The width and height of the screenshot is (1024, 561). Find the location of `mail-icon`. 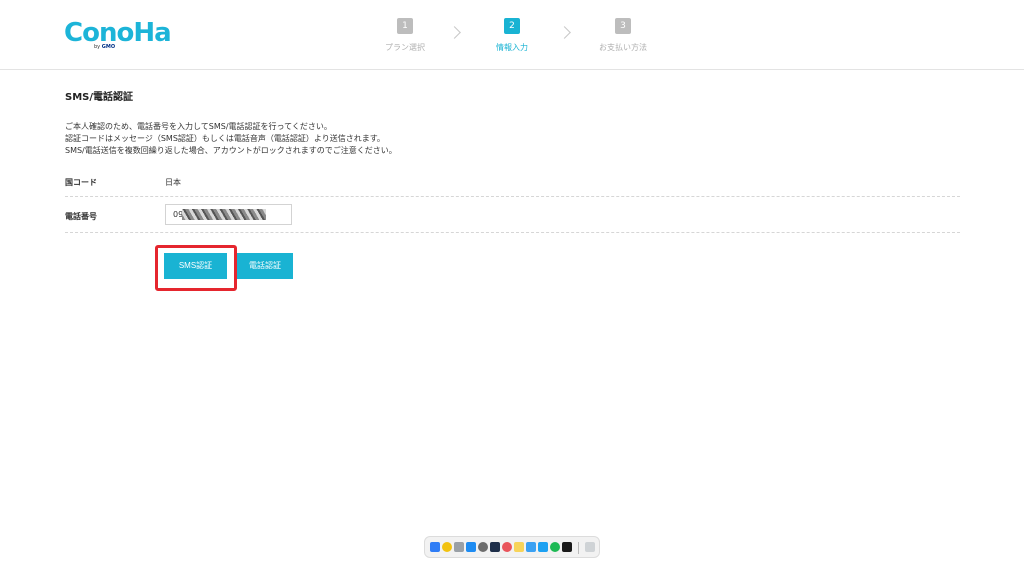

mail-icon is located at coordinates (531, 547).